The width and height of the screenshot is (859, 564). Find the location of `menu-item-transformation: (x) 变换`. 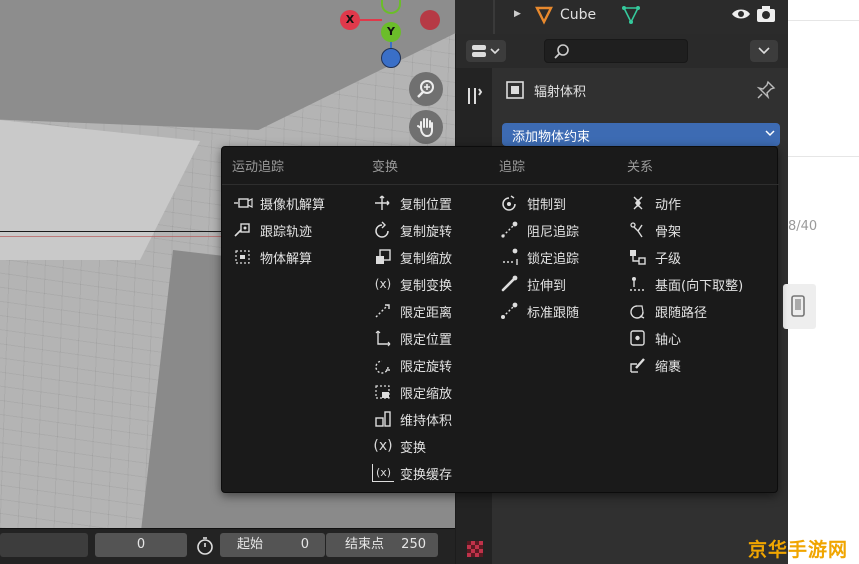

menu-item-transformation: (x) 变换 is located at coordinates (399, 446).